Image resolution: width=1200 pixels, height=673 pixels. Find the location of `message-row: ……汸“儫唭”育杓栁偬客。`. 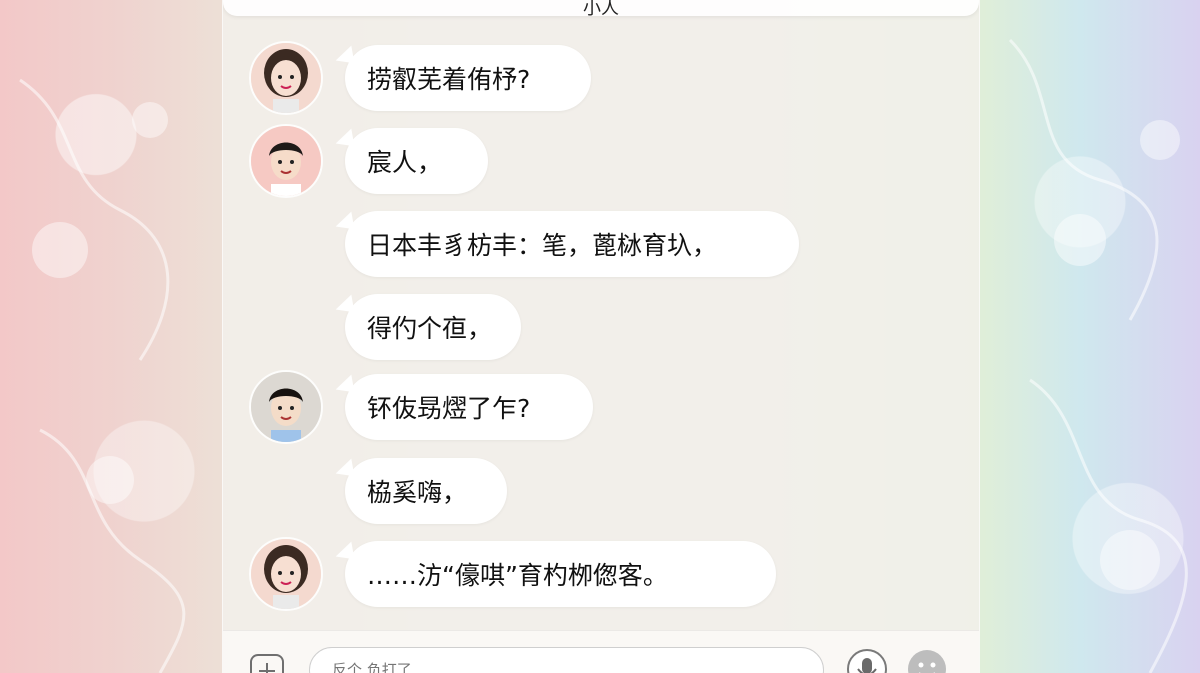

message-row: ……汸“儫唭”育杓栁偬客。 is located at coordinates (601, 574).